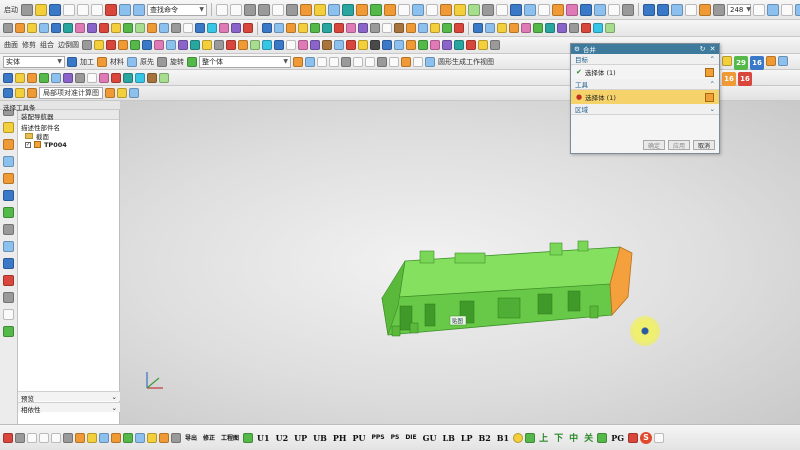  I want to click on preview-section: 预览 ⌄, so click(69, 397).